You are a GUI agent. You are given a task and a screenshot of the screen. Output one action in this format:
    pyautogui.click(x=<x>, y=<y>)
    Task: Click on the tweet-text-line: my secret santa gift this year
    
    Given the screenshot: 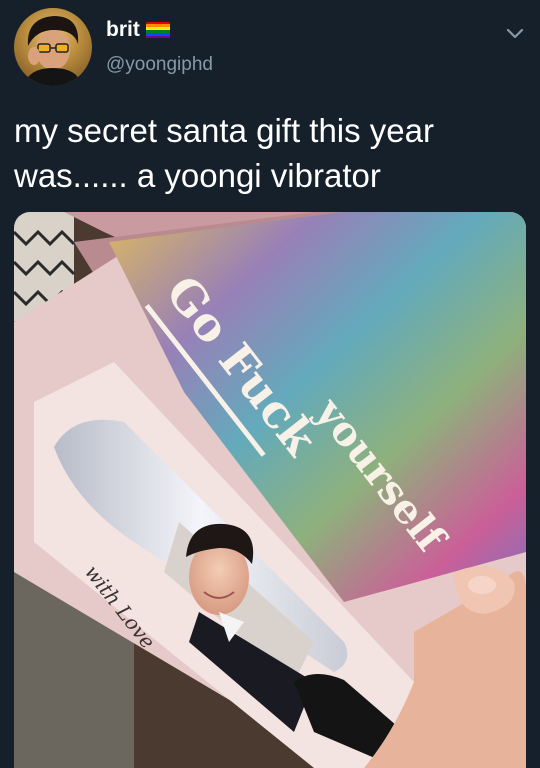 What is the action you would take?
    pyautogui.click(x=224, y=130)
    